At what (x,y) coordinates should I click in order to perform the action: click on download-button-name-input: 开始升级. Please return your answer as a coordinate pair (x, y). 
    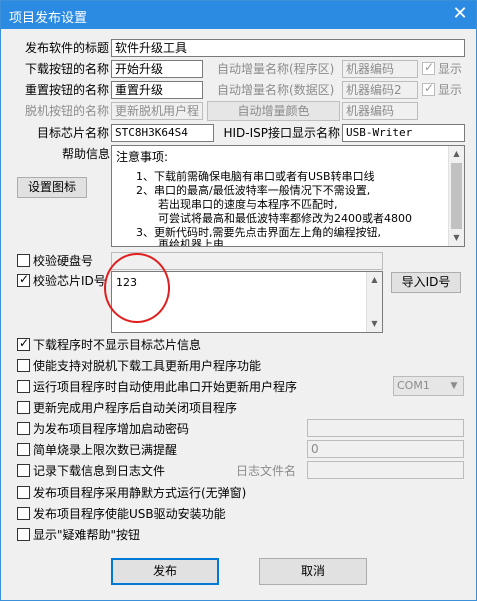
    Looking at the image, I should click on (157, 69).